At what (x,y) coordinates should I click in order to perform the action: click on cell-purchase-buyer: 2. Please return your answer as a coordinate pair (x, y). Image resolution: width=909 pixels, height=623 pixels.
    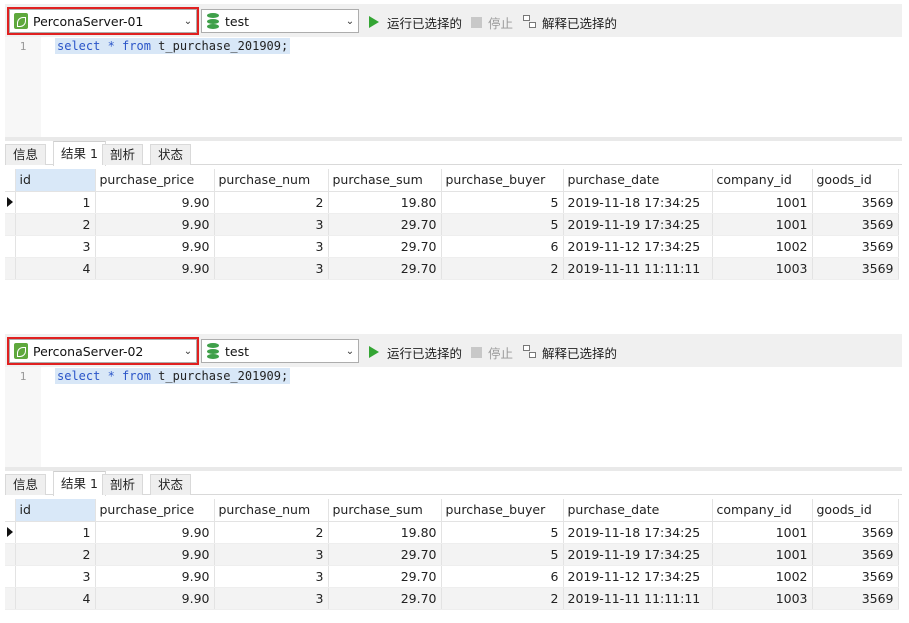
    Looking at the image, I should click on (502, 268).